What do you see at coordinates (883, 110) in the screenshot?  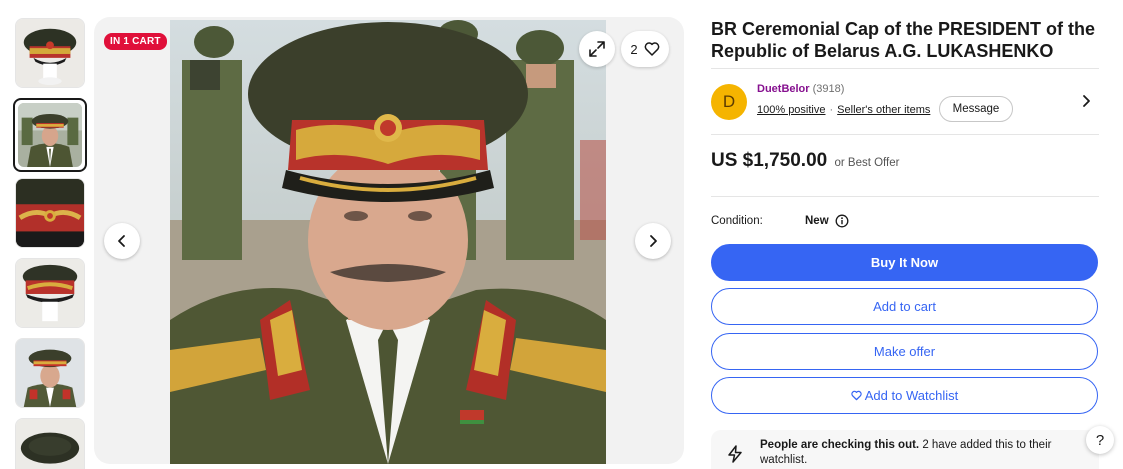 I see `seller-other-items-link: Seller's other items` at bounding box center [883, 110].